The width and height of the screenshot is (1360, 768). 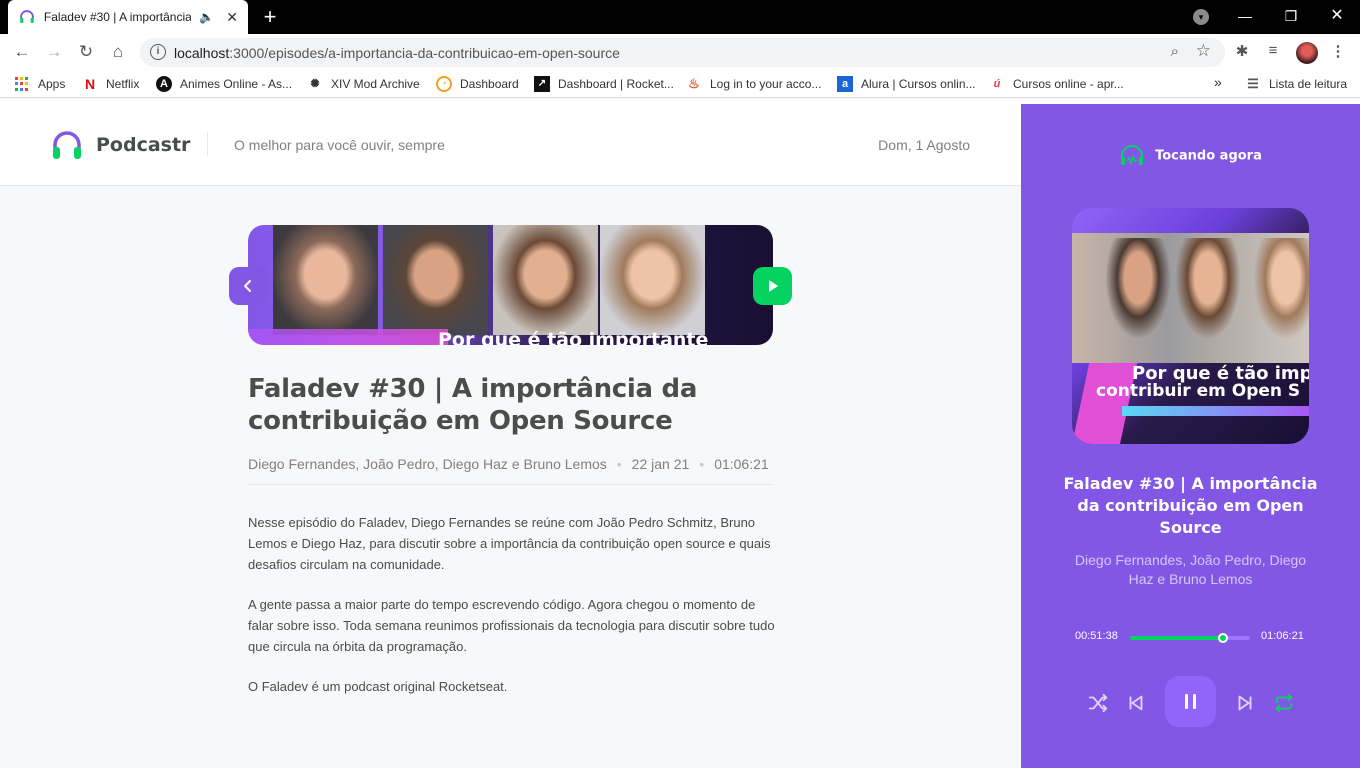 What do you see at coordinates (573, 337) in the screenshot?
I see `thumbnail-caption: Por que é tão importante` at bounding box center [573, 337].